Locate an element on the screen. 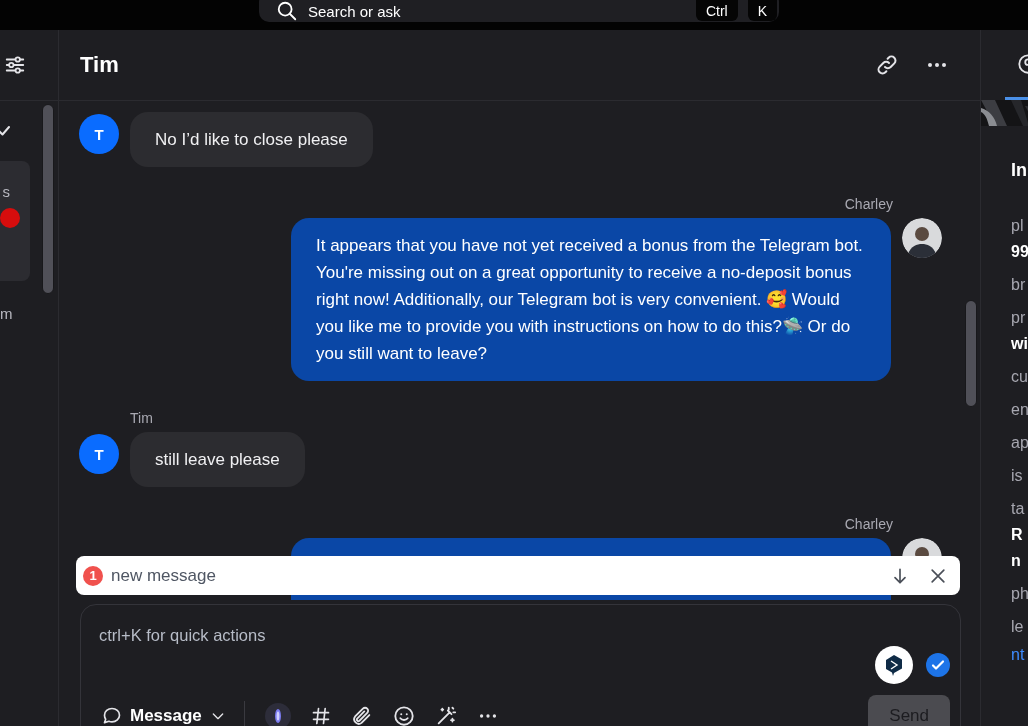 This screenshot has width=1028, height=726. detail-value: wi is located at coordinates (1019, 344).